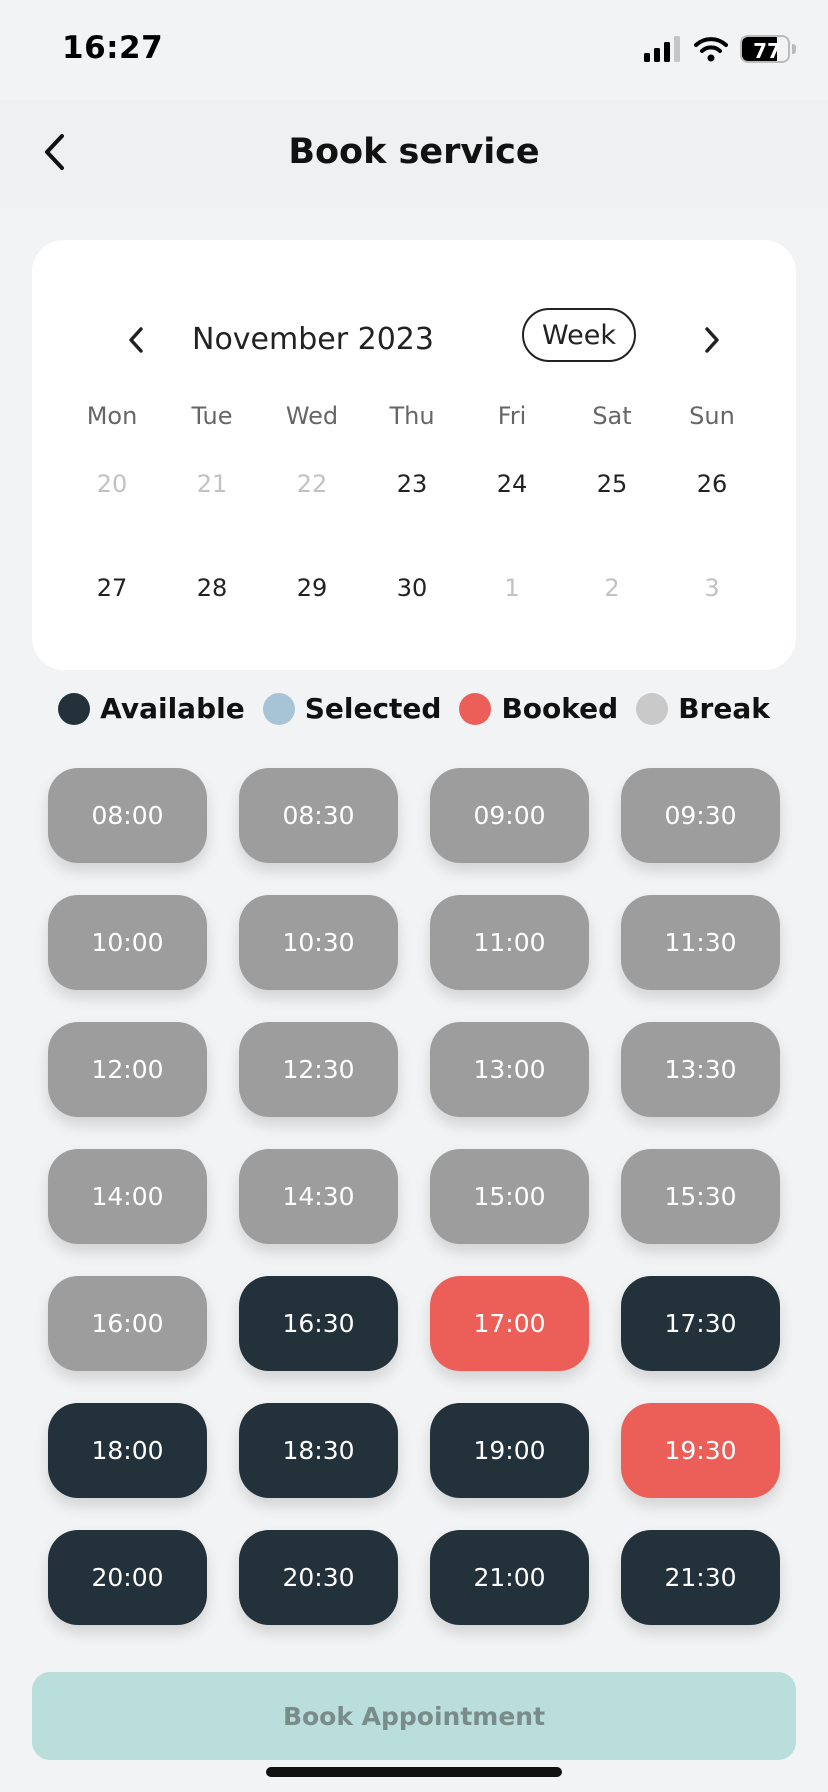 Image resolution: width=828 pixels, height=1792 pixels. What do you see at coordinates (127, 1323) in the screenshot?
I see `time-slot: 16:00` at bounding box center [127, 1323].